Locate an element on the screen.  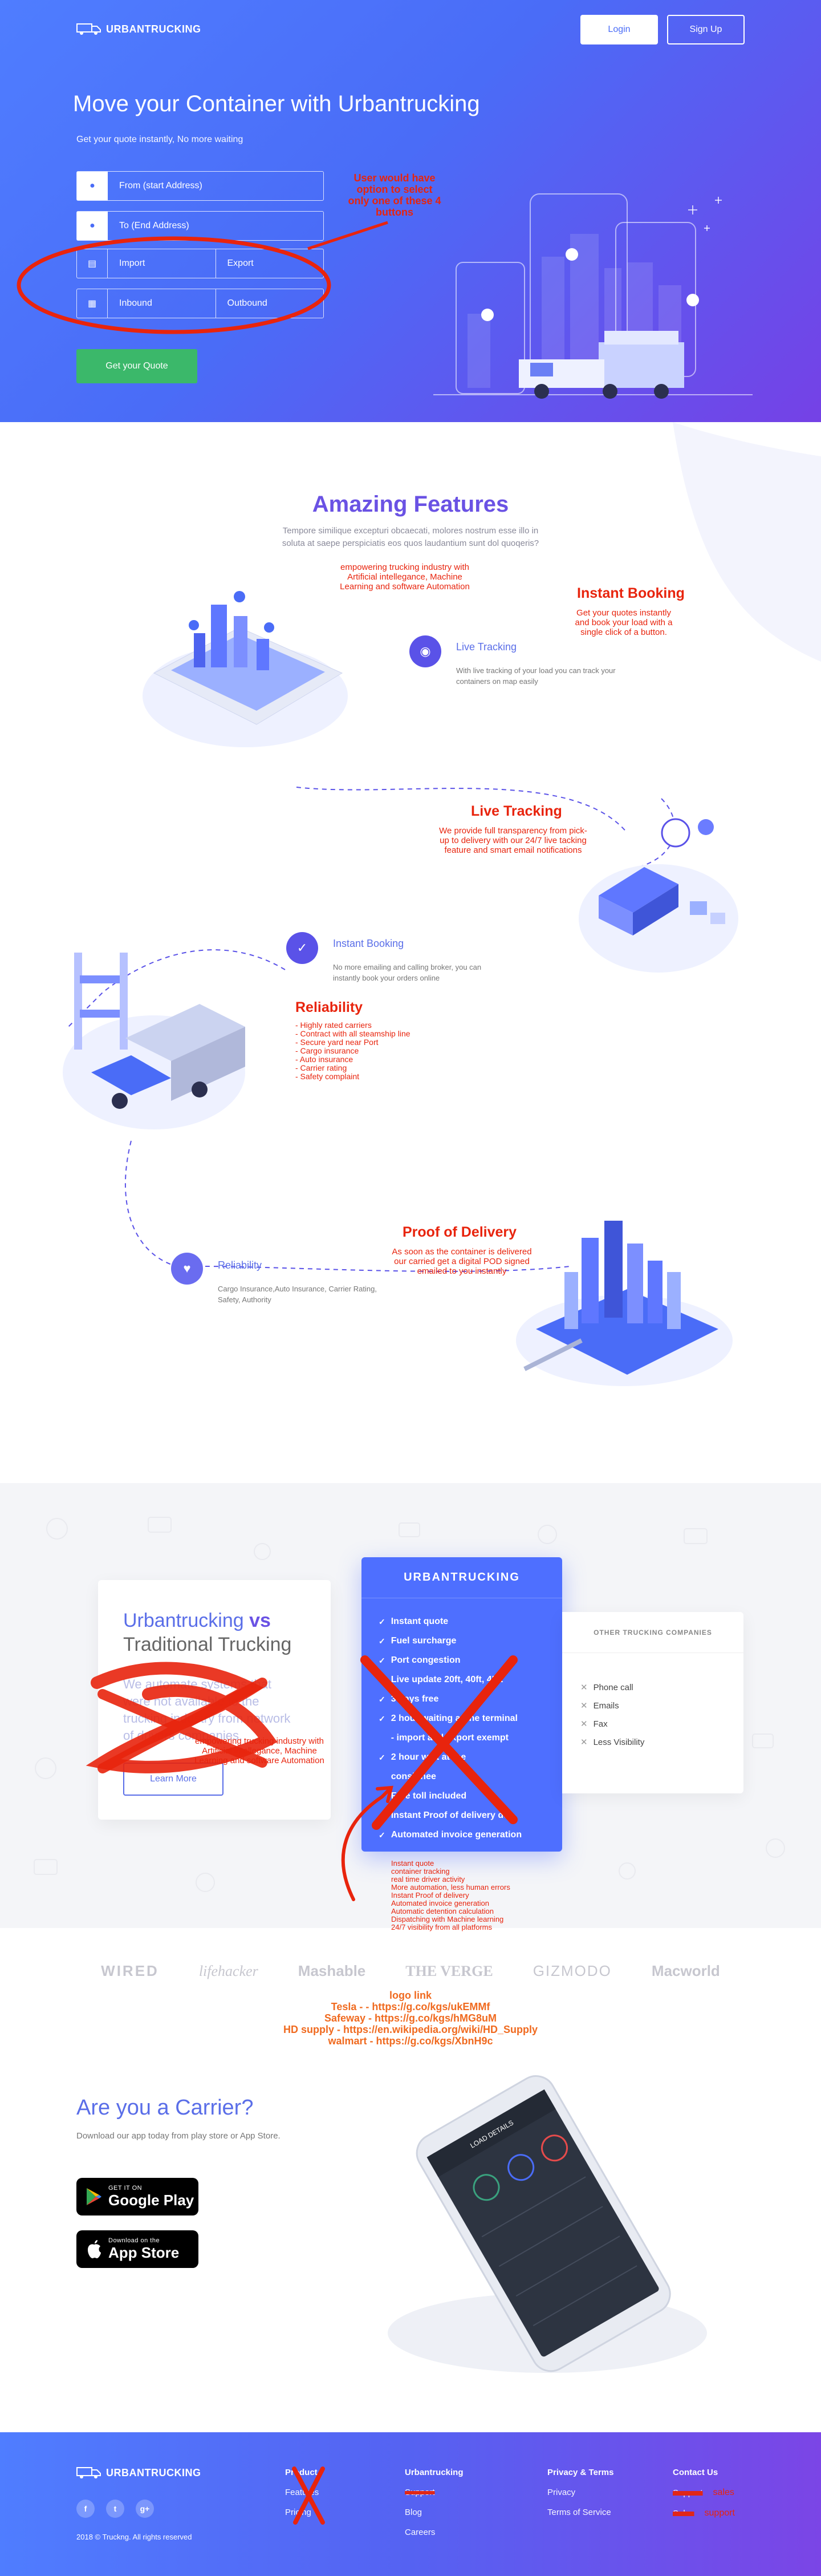
twitter-icon: t is located at coordinates (115, 2509).